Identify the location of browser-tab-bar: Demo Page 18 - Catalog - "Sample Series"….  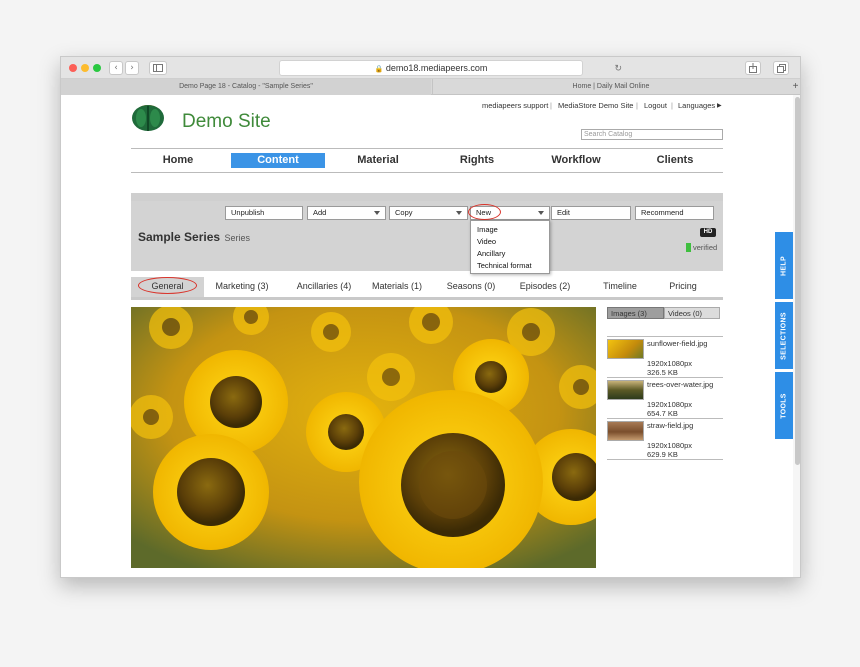
(430, 87).